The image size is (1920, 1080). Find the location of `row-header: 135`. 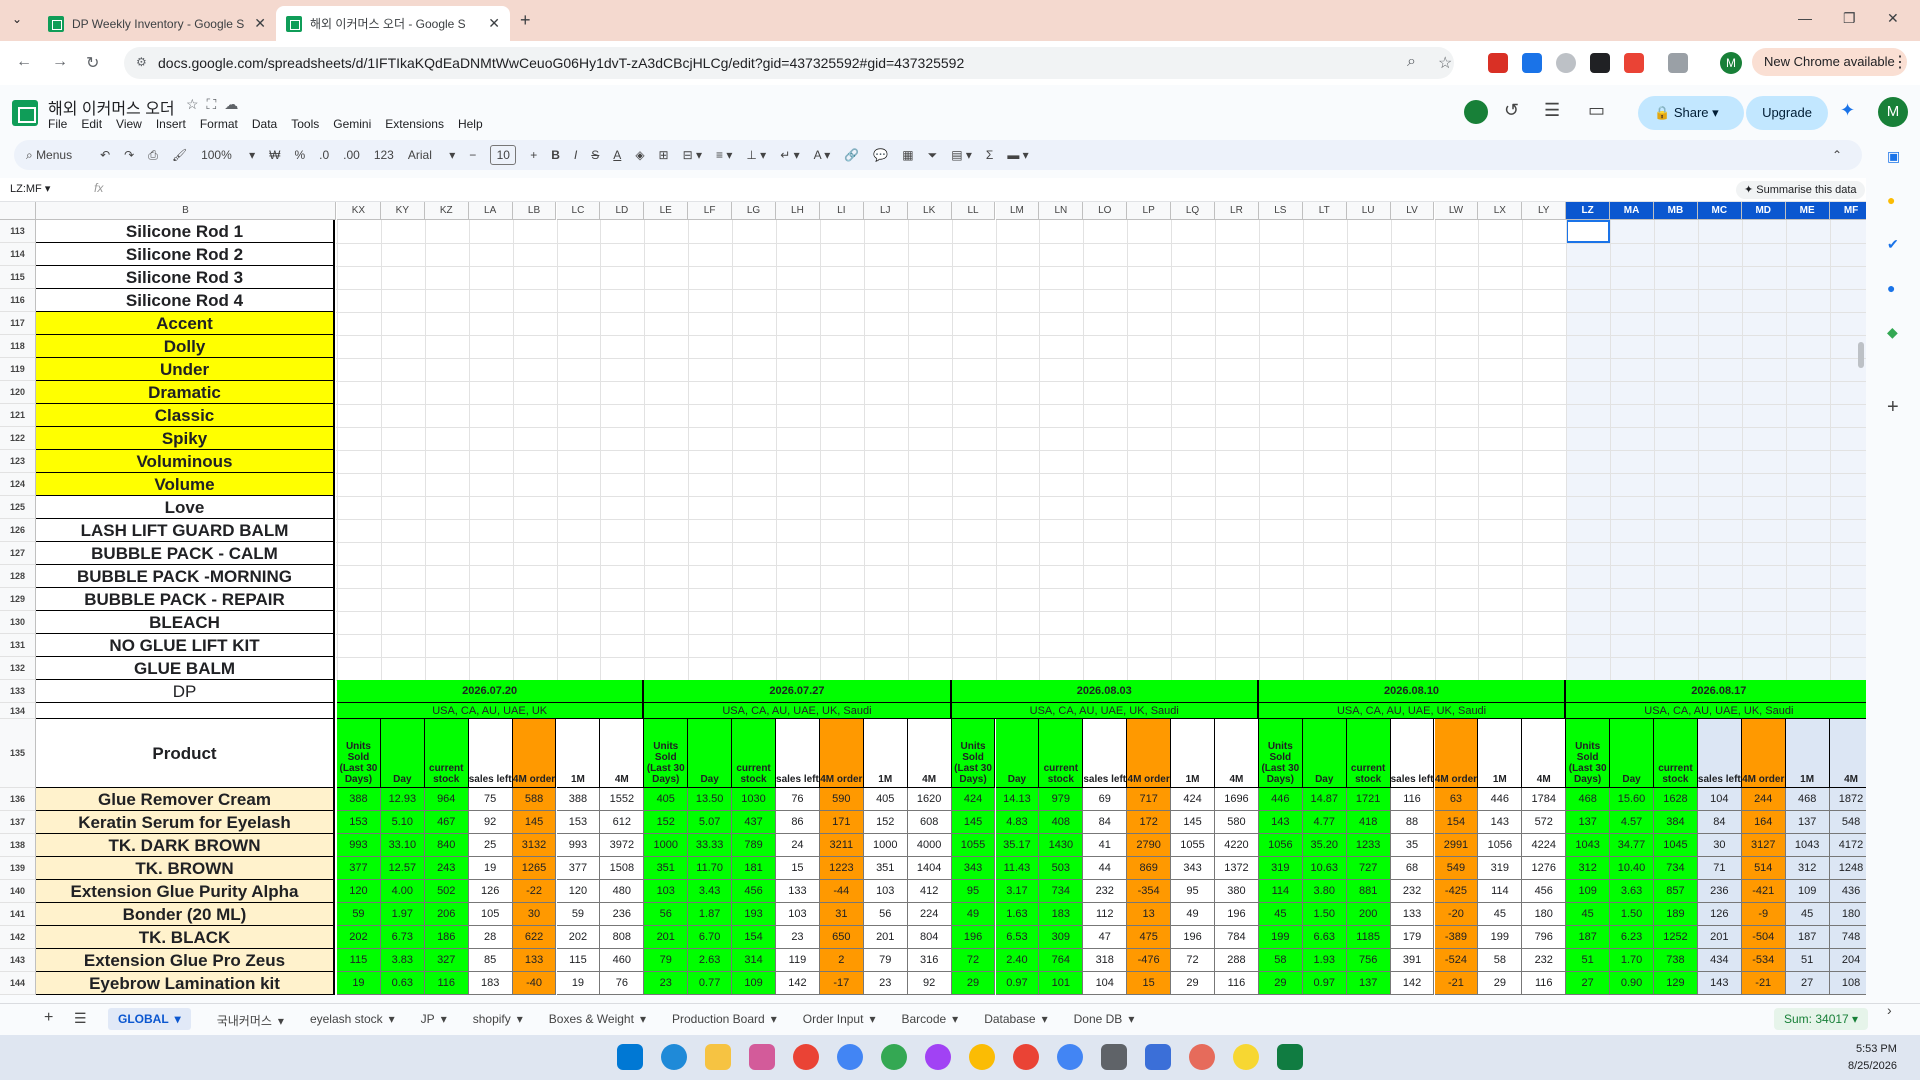

row-header: 135 is located at coordinates (18, 753).